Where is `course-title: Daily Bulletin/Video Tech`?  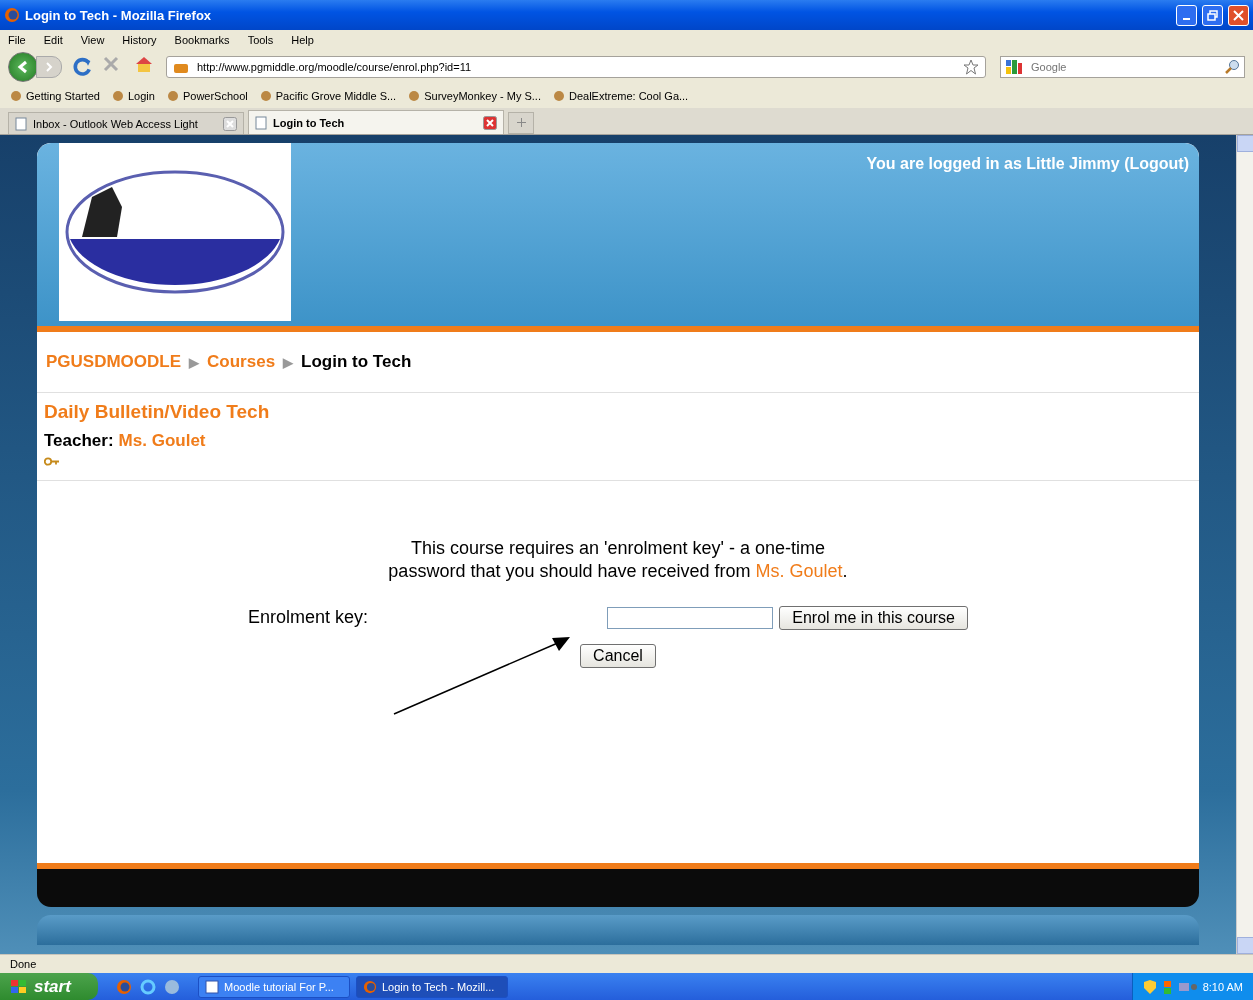
course-title: Daily Bulletin/Video Tech is located at coordinates (157, 412).